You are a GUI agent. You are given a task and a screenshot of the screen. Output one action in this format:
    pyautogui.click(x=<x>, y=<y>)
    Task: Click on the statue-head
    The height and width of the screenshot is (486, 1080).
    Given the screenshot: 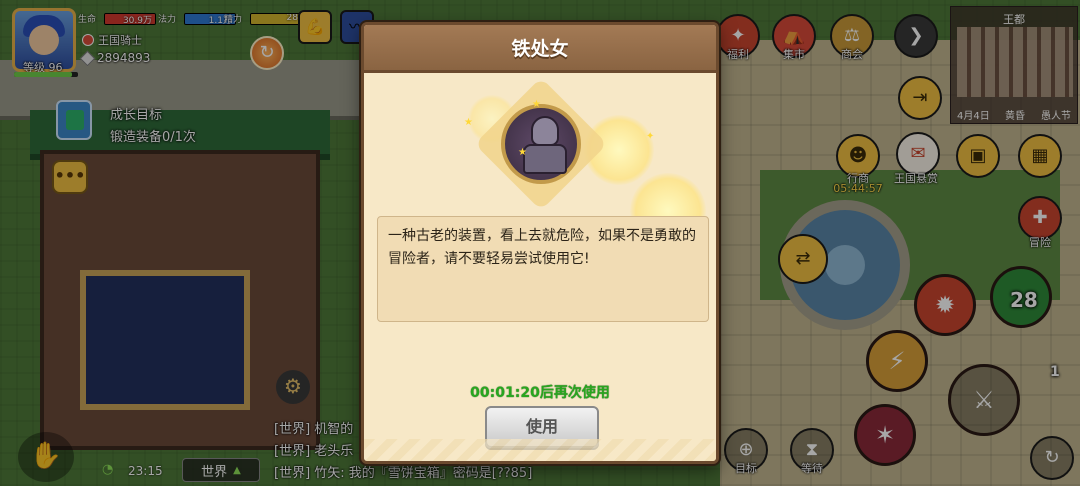 What is the action you would take?
    pyautogui.click(x=545, y=131)
    